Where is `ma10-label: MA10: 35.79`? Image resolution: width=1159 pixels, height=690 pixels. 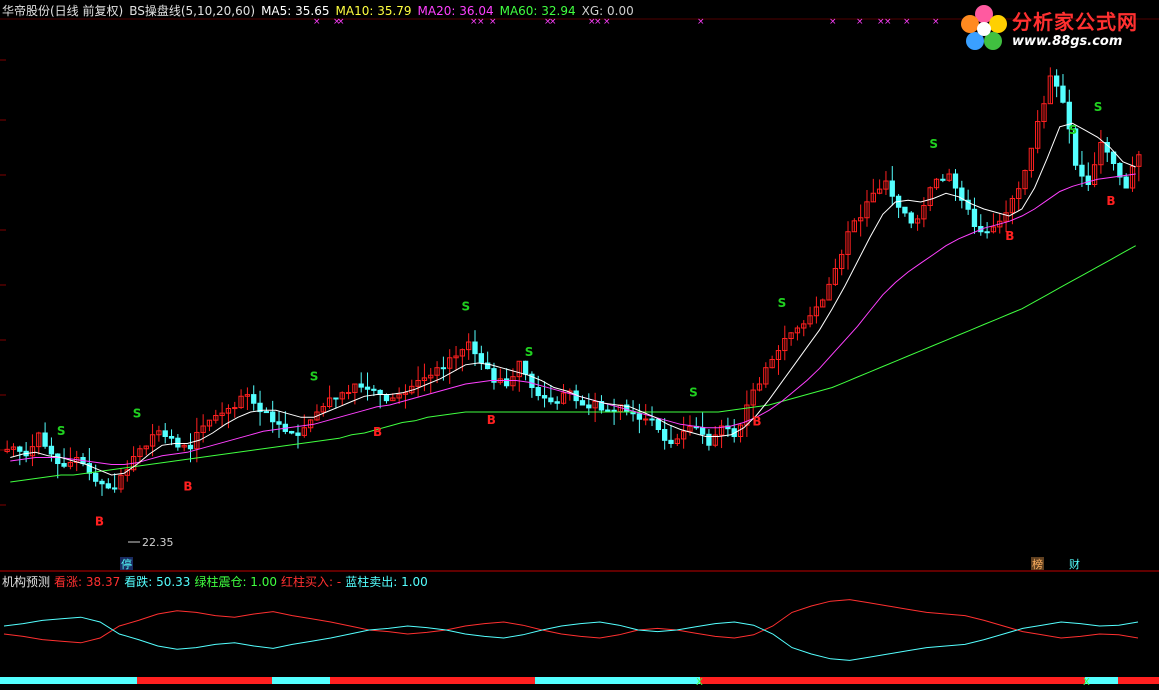 ma10-label: MA10: 35.79 is located at coordinates (373, 11).